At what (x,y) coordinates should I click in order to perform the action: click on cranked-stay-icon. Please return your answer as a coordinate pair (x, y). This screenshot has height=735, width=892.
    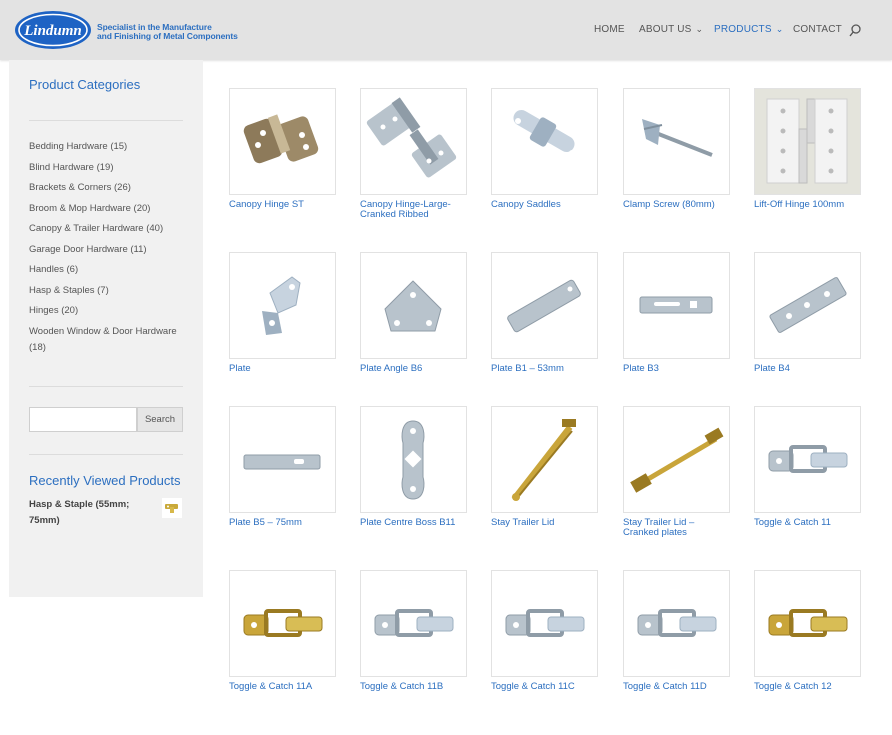
    Looking at the image, I should click on (677, 460).